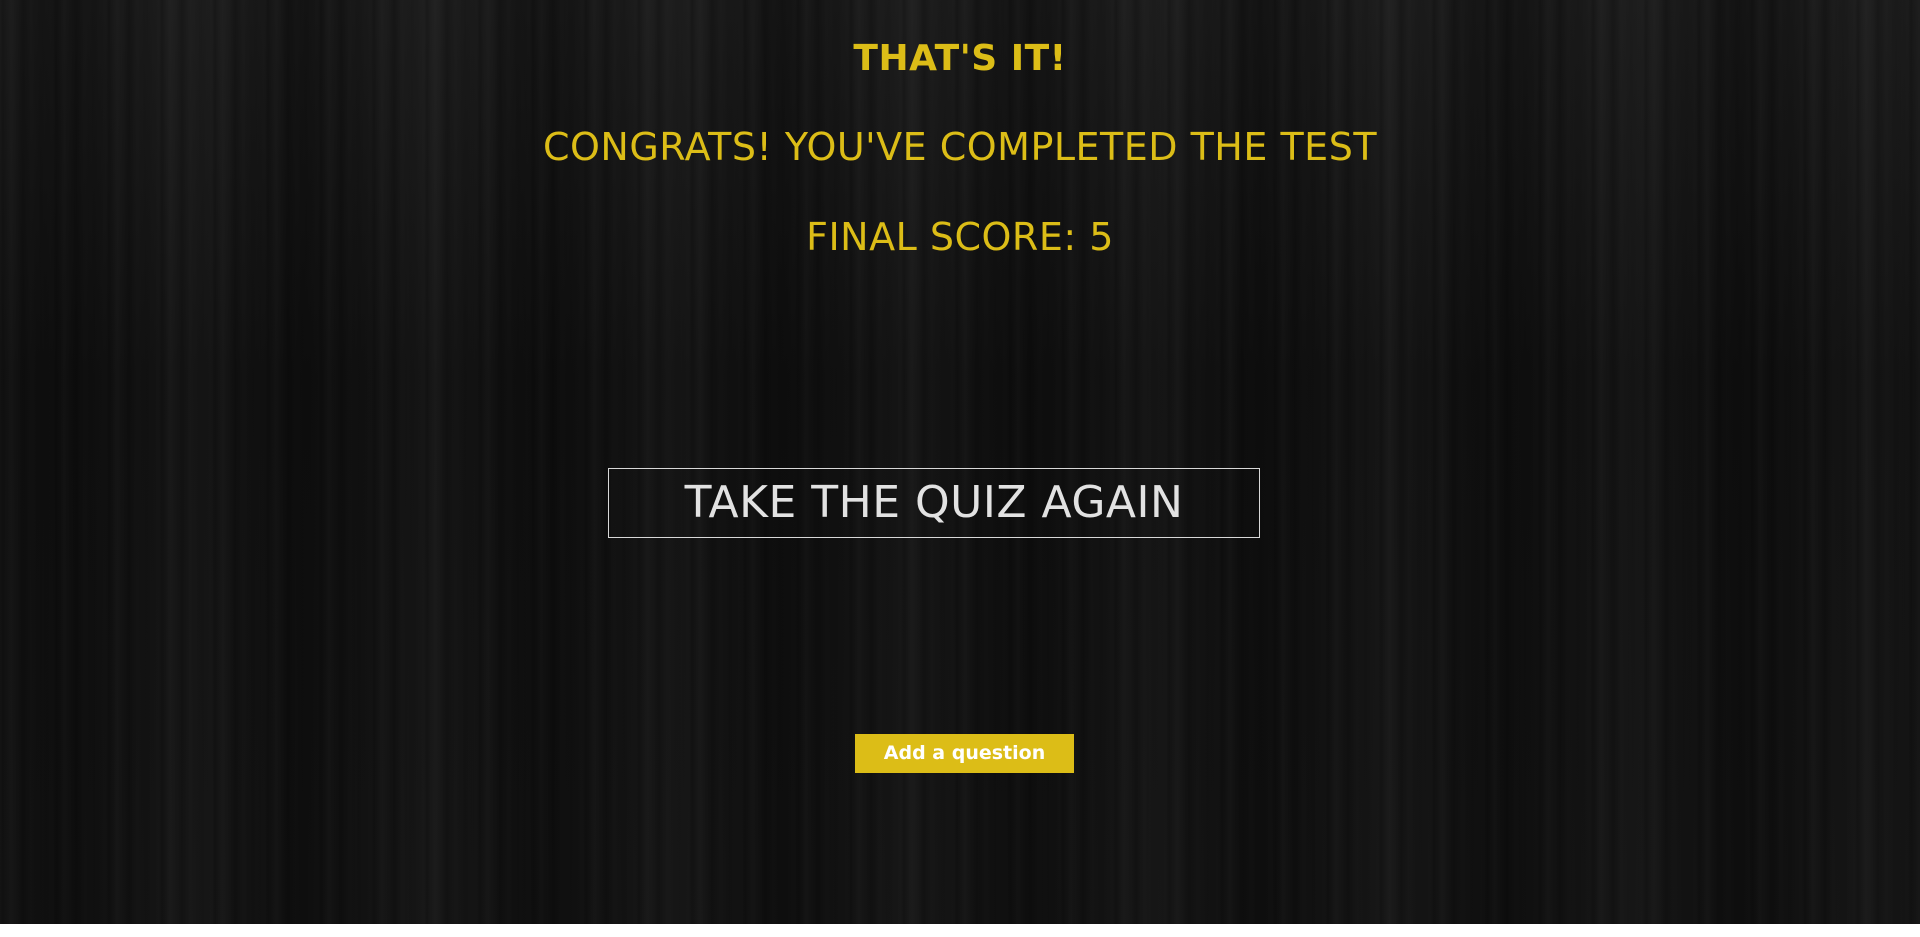  What do you see at coordinates (964, 753) in the screenshot?
I see `add-question-button: Add a question` at bounding box center [964, 753].